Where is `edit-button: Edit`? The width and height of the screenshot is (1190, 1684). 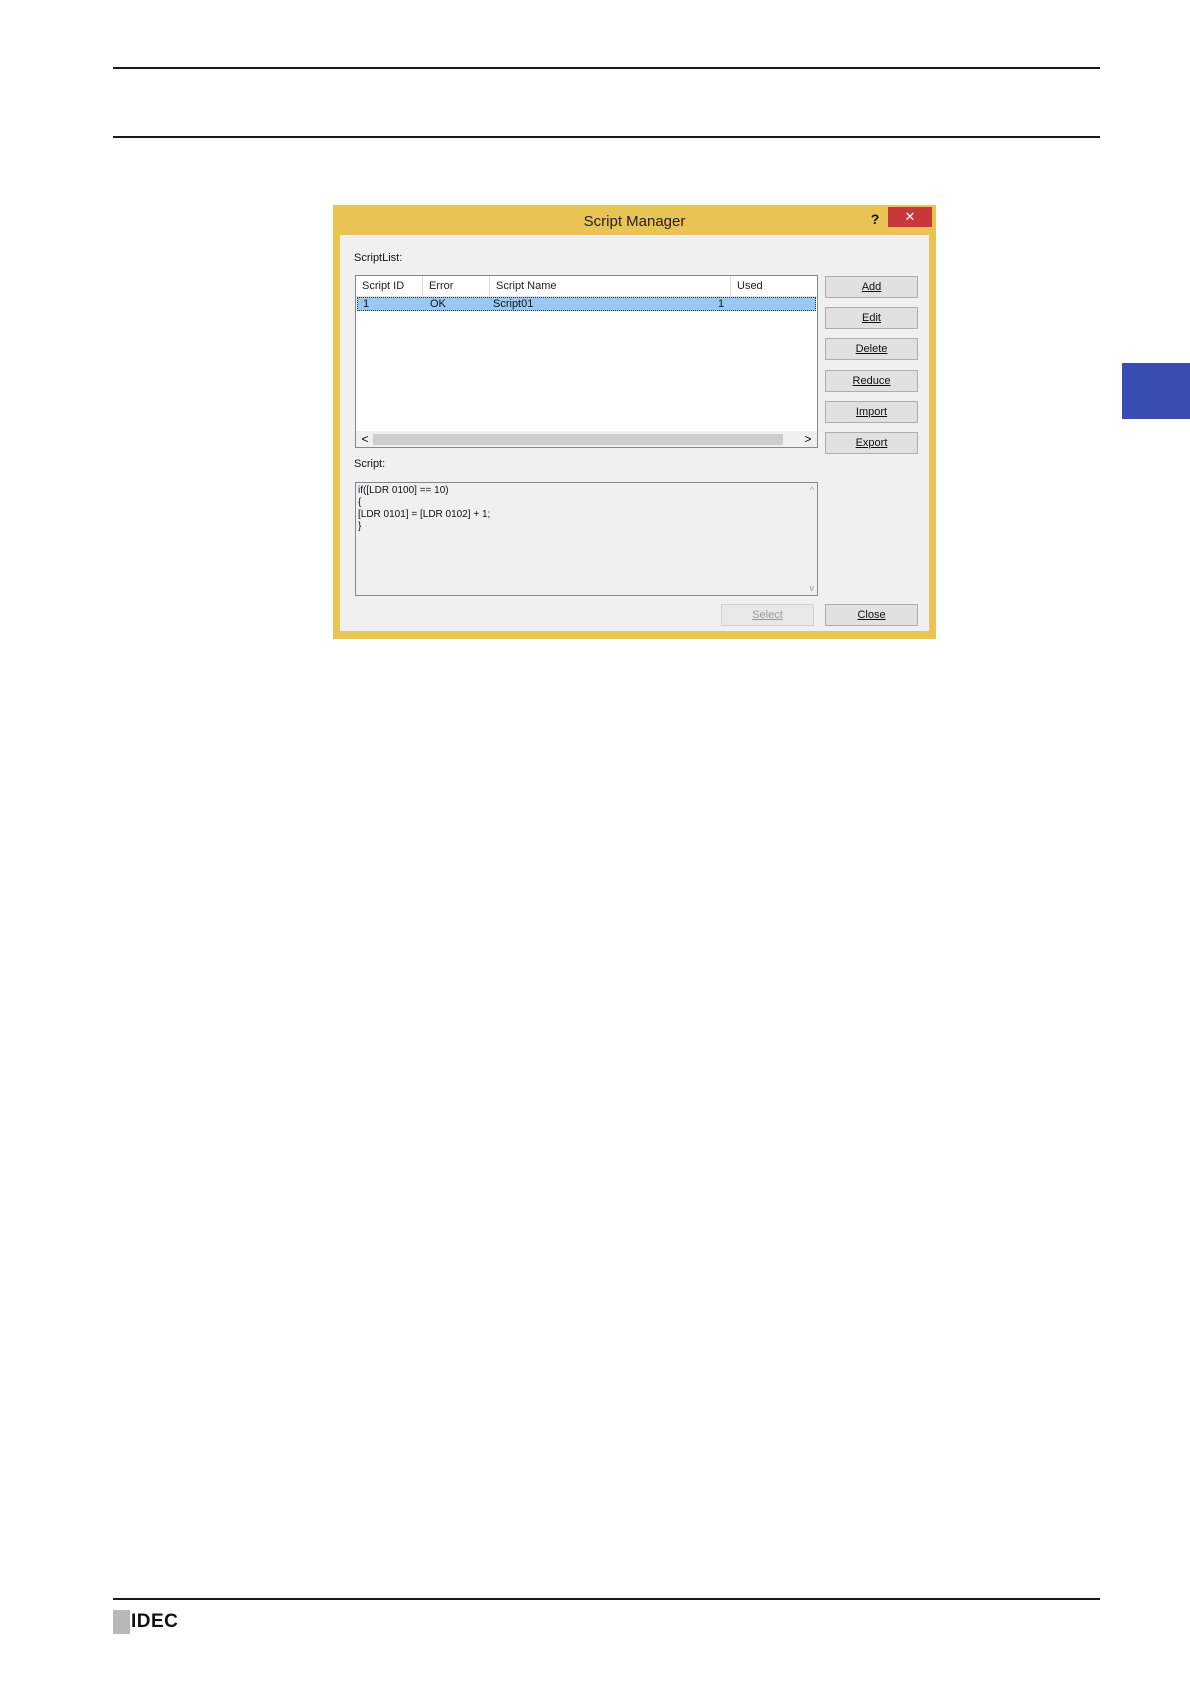
edit-button: Edit is located at coordinates (871, 318).